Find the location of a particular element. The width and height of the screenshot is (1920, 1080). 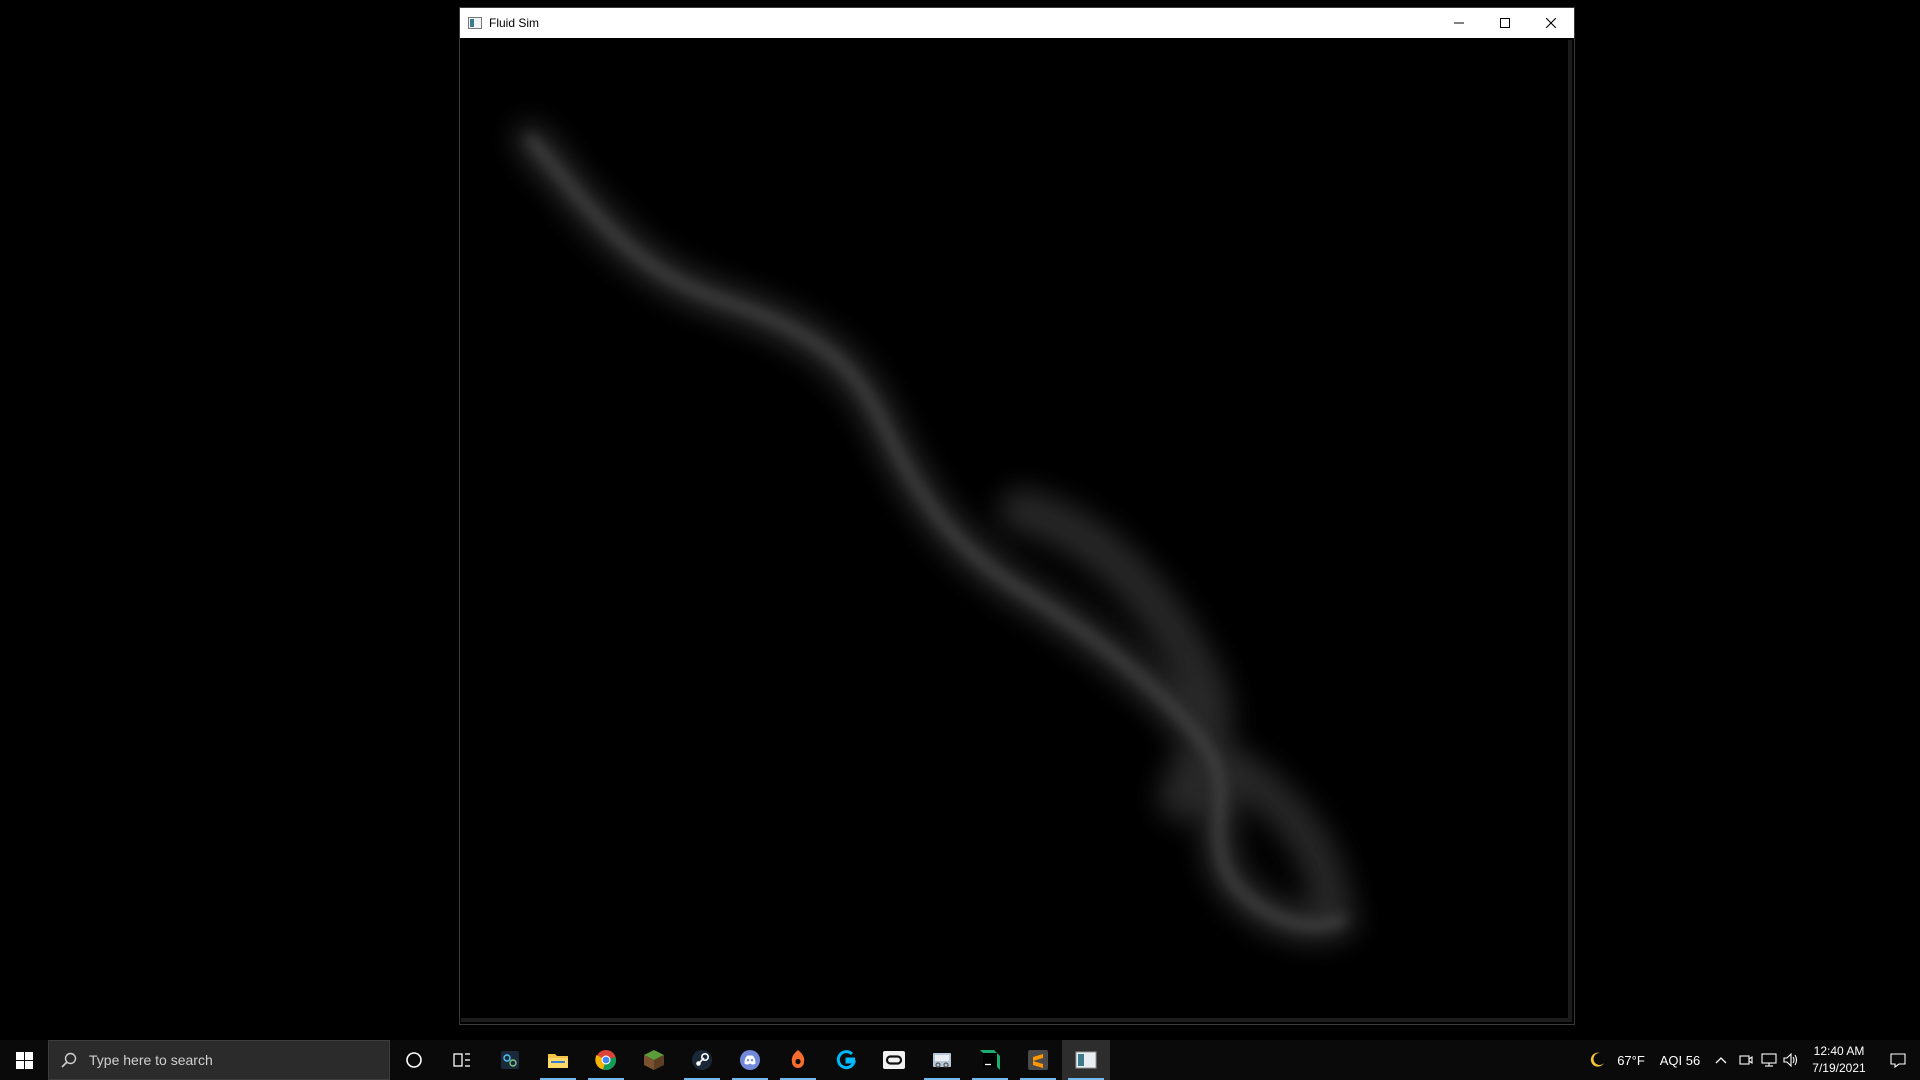

cortana-icon is located at coordinates (414, 1060).